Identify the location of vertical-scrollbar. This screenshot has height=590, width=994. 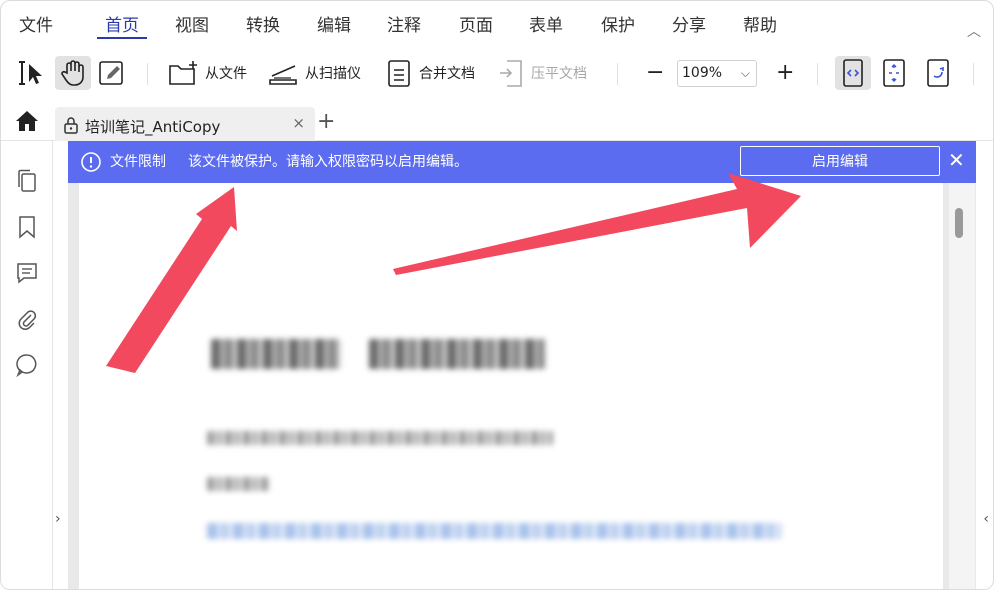
(962, 386).